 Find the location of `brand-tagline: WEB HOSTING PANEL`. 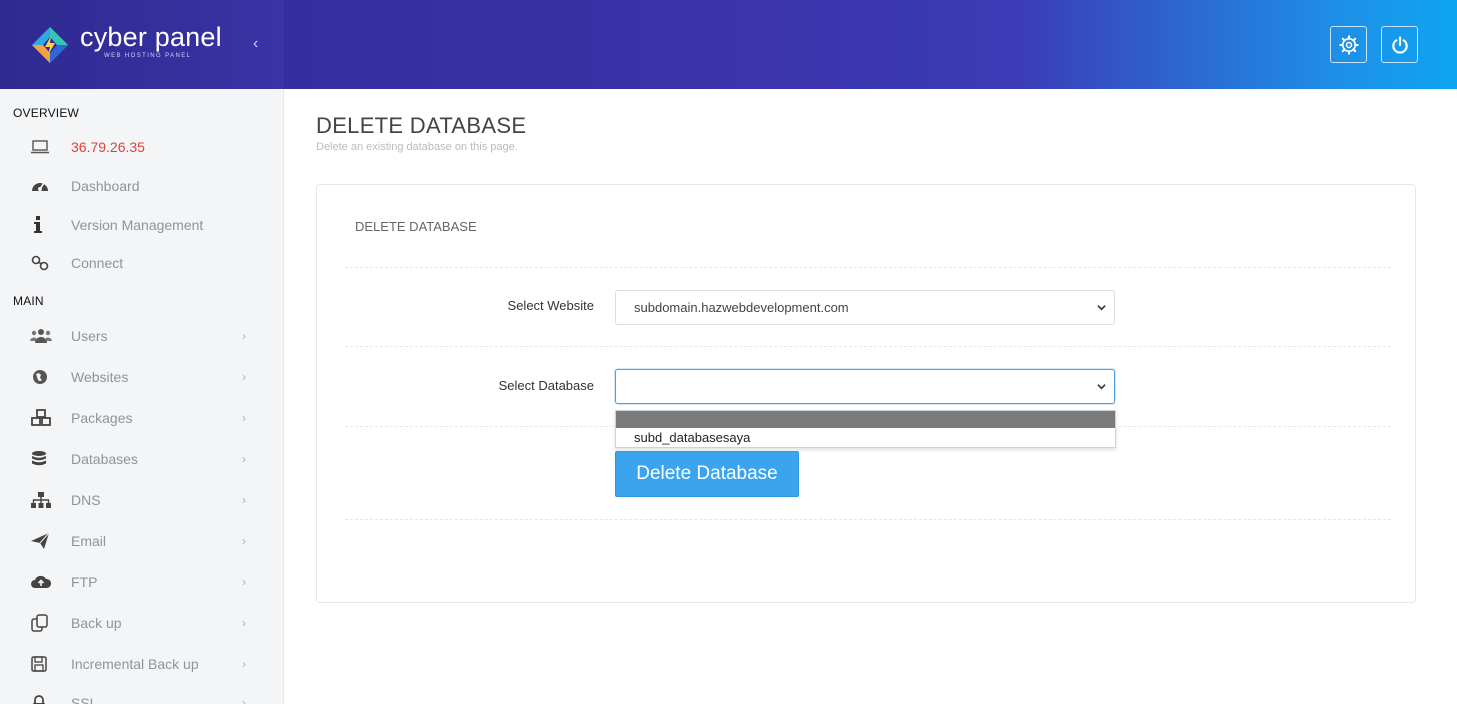

brand-tagline: WEB HOSTING PANEL is located at coordinates (148, 56).